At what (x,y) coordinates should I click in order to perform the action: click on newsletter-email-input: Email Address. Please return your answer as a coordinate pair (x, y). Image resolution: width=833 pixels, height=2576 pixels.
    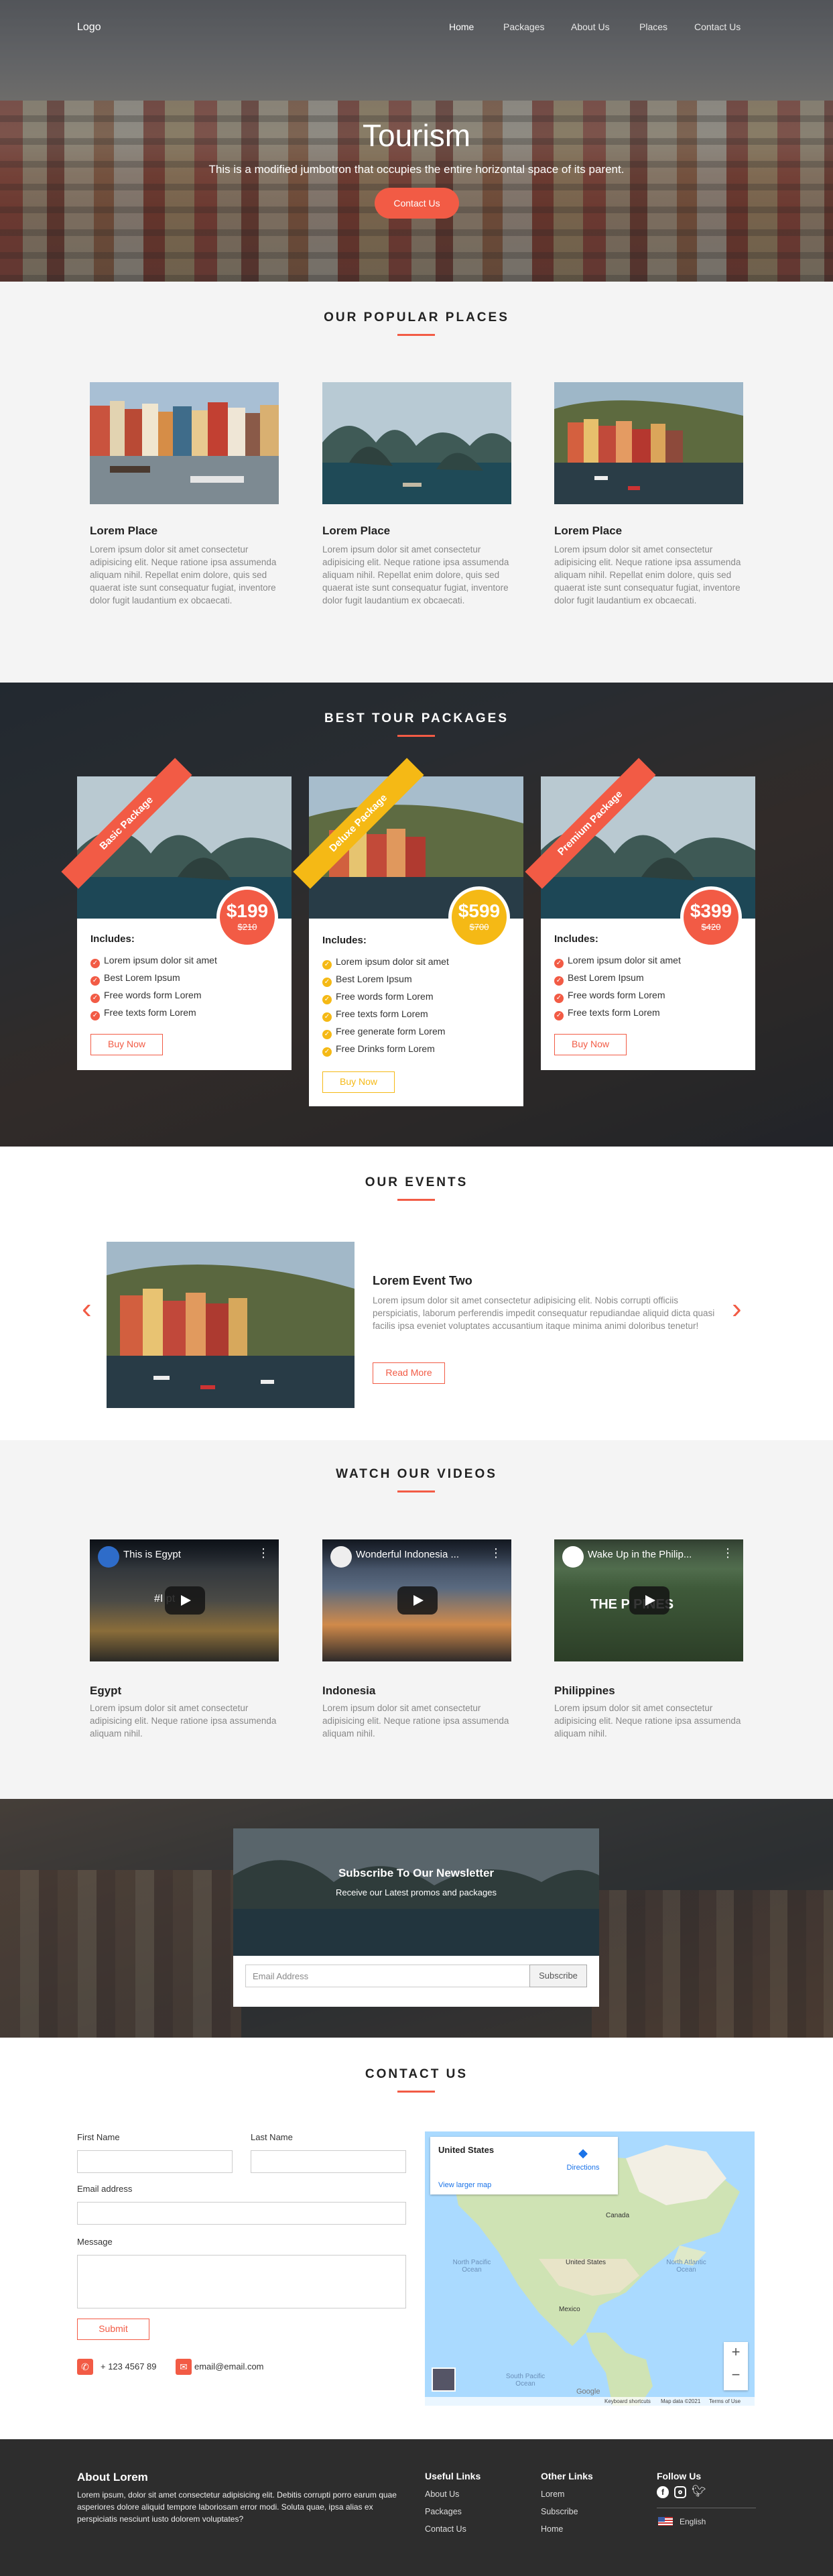
    Looking at the image, I should click on (388, 1976).